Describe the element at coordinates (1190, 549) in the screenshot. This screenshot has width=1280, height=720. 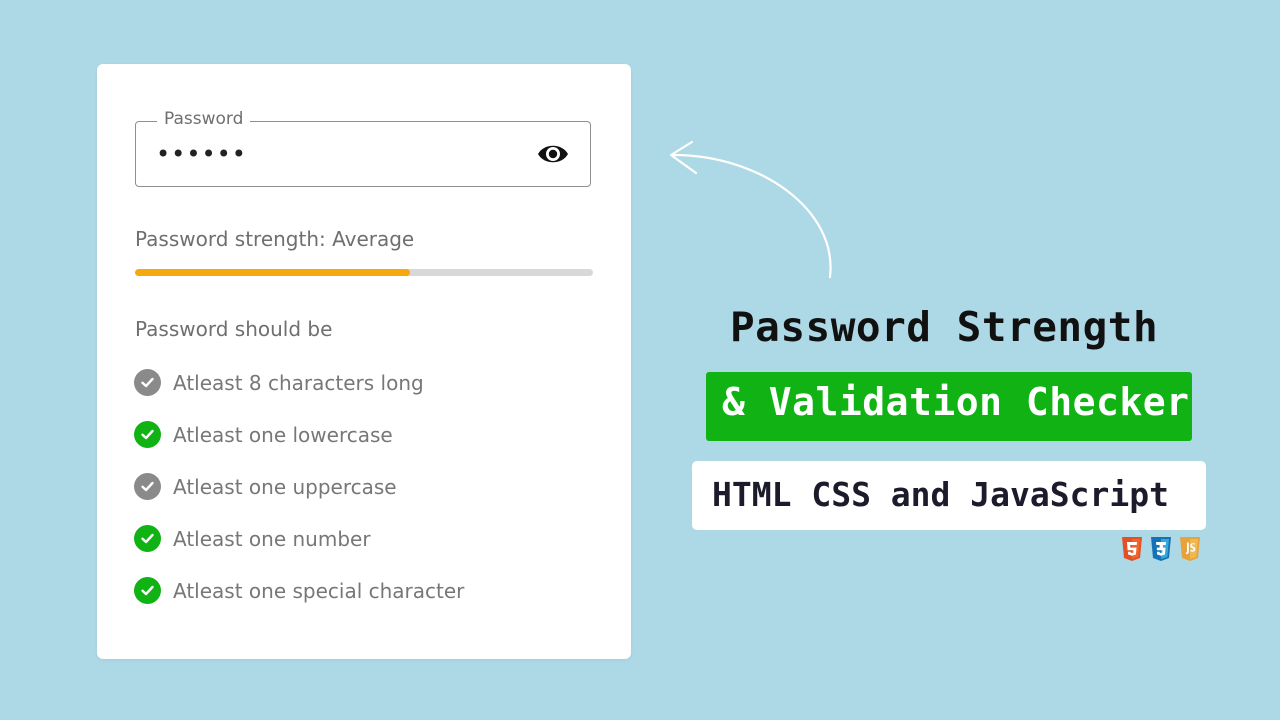
I see `javascript-icon` at that location.